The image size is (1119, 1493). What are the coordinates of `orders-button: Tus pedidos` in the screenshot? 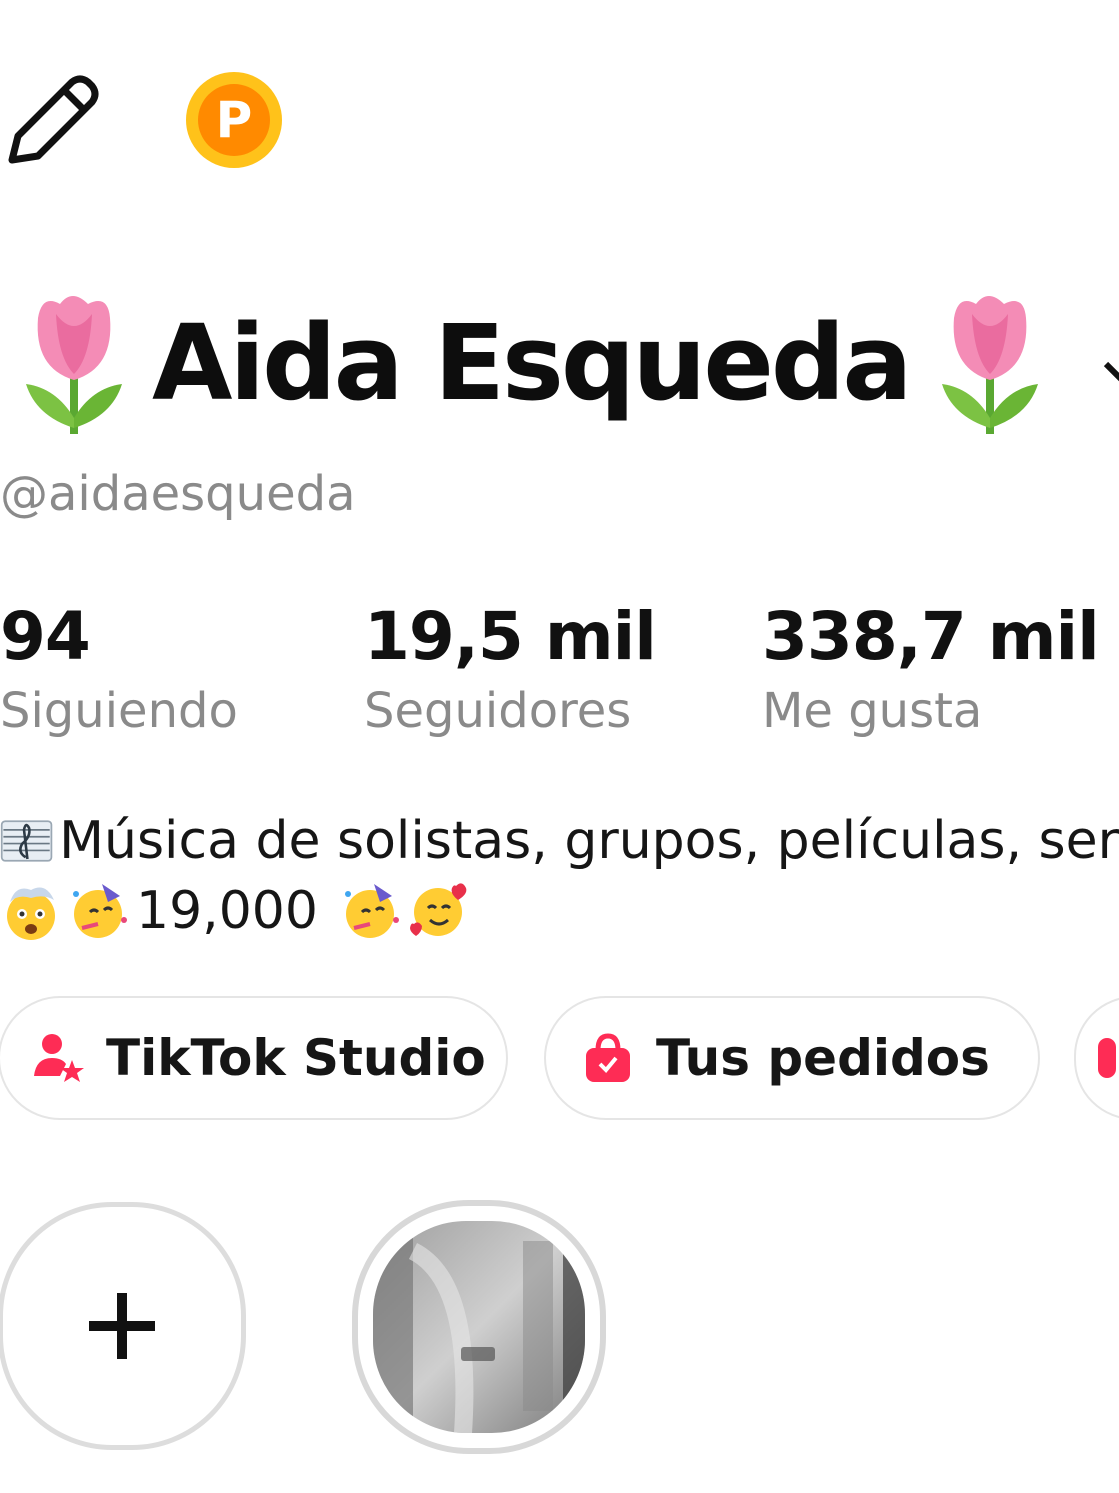 It's located at (792, 1058).